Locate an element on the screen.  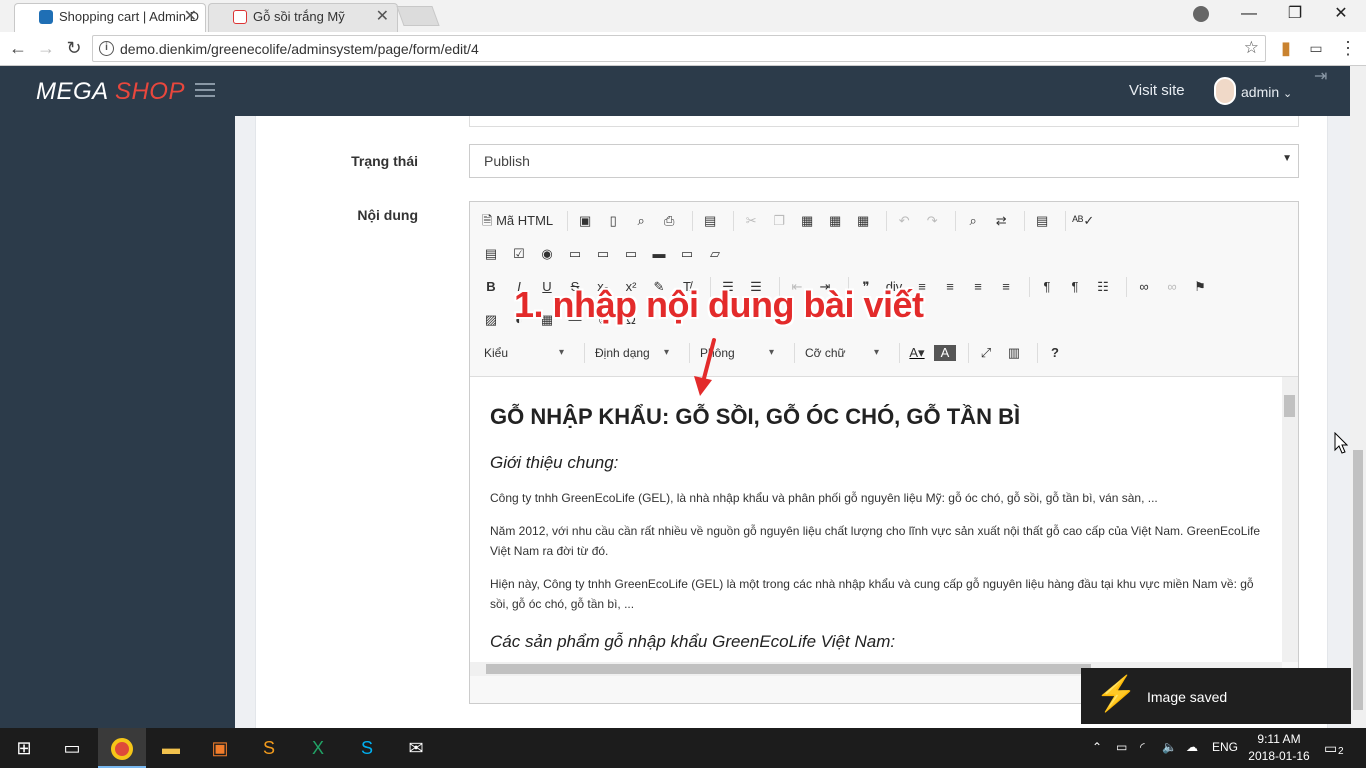
tray-expand-icon: ⌃ is located at coordinates (1097, 747).